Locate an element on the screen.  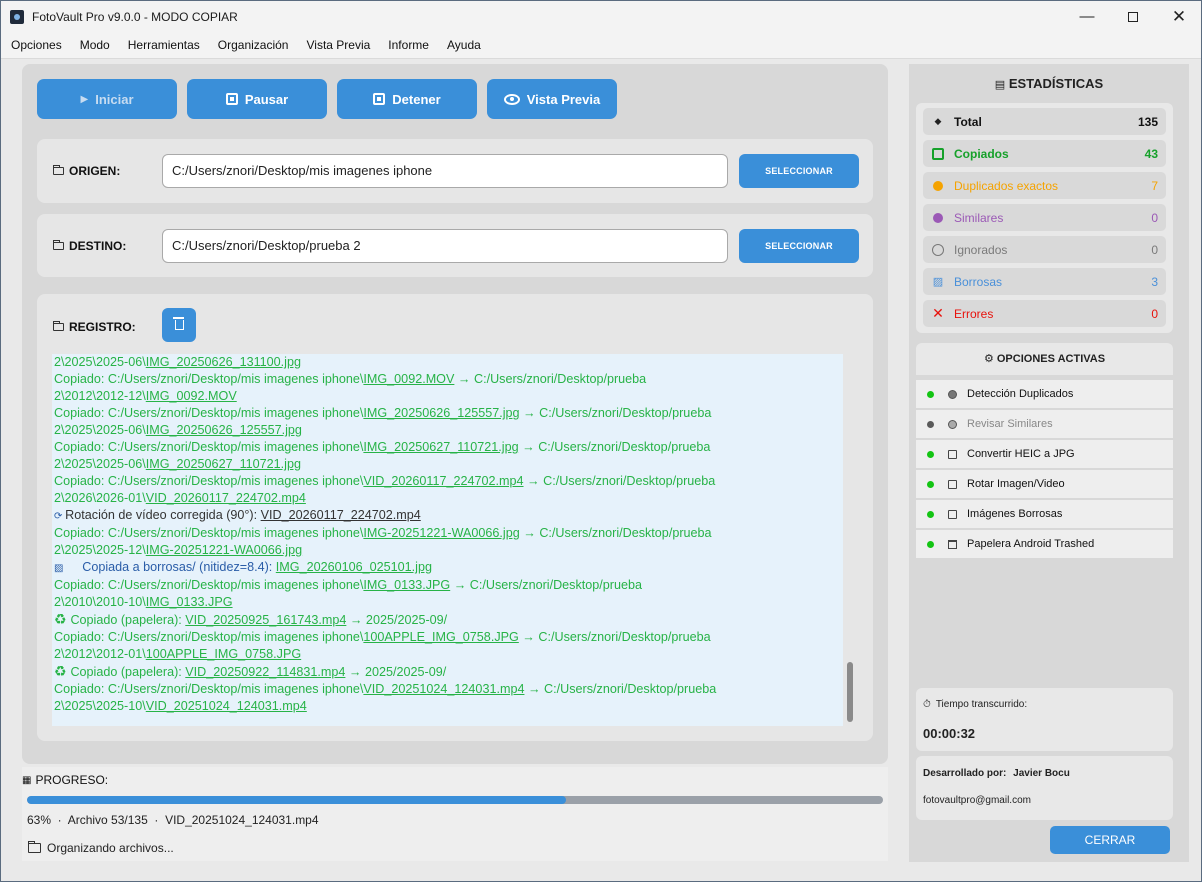
stat-row-errores: ✕ Errores 0 is located at coordinates (1044, 313).